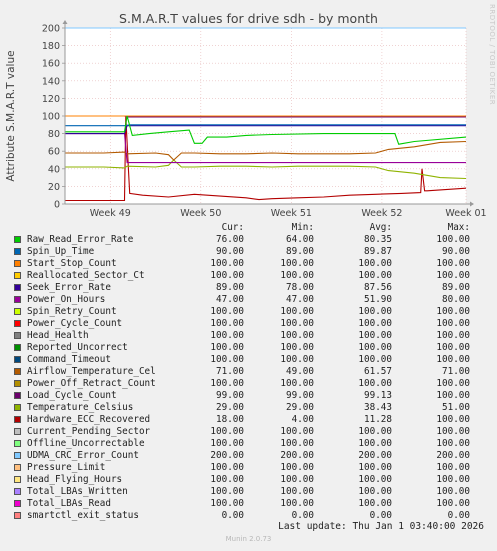 The height and width of the screenshot is (551, 497). What do you see at coordinates (300, 395) in the screenshot?
I see `legend-value-min: 99.00` at bounding box center [300, 395].